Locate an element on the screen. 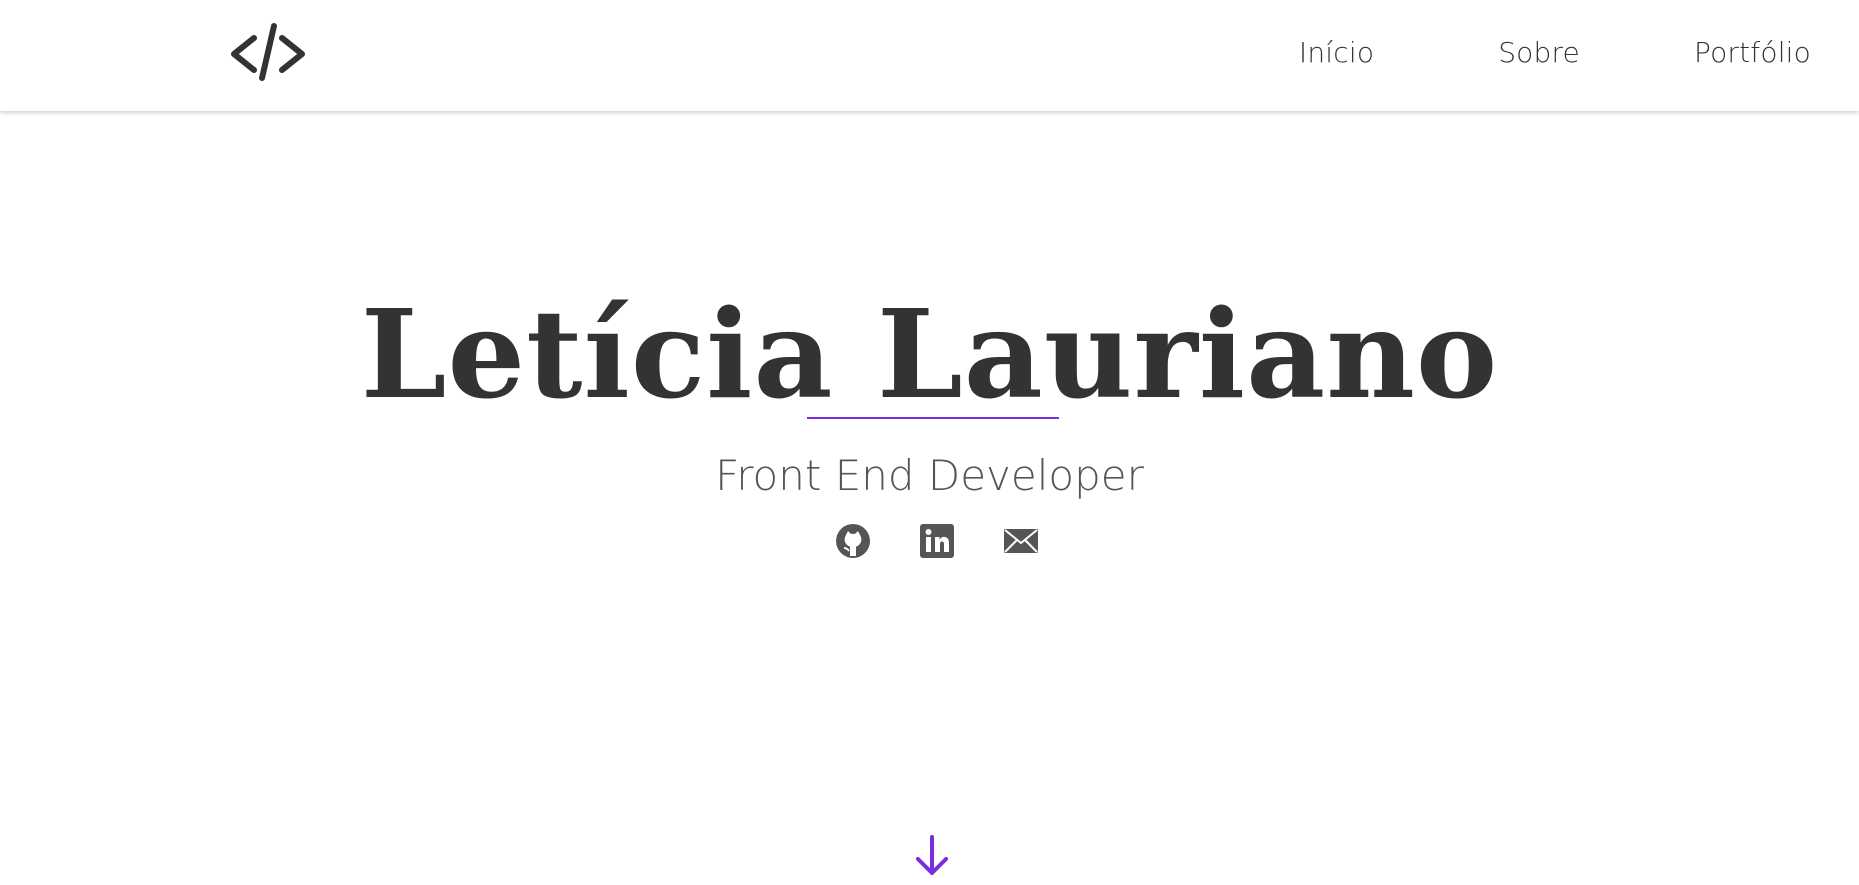 This screenshot has height=885, width=1859. nav-menu: Início Sobre Portfólio is located at coordinates (1555, 52).